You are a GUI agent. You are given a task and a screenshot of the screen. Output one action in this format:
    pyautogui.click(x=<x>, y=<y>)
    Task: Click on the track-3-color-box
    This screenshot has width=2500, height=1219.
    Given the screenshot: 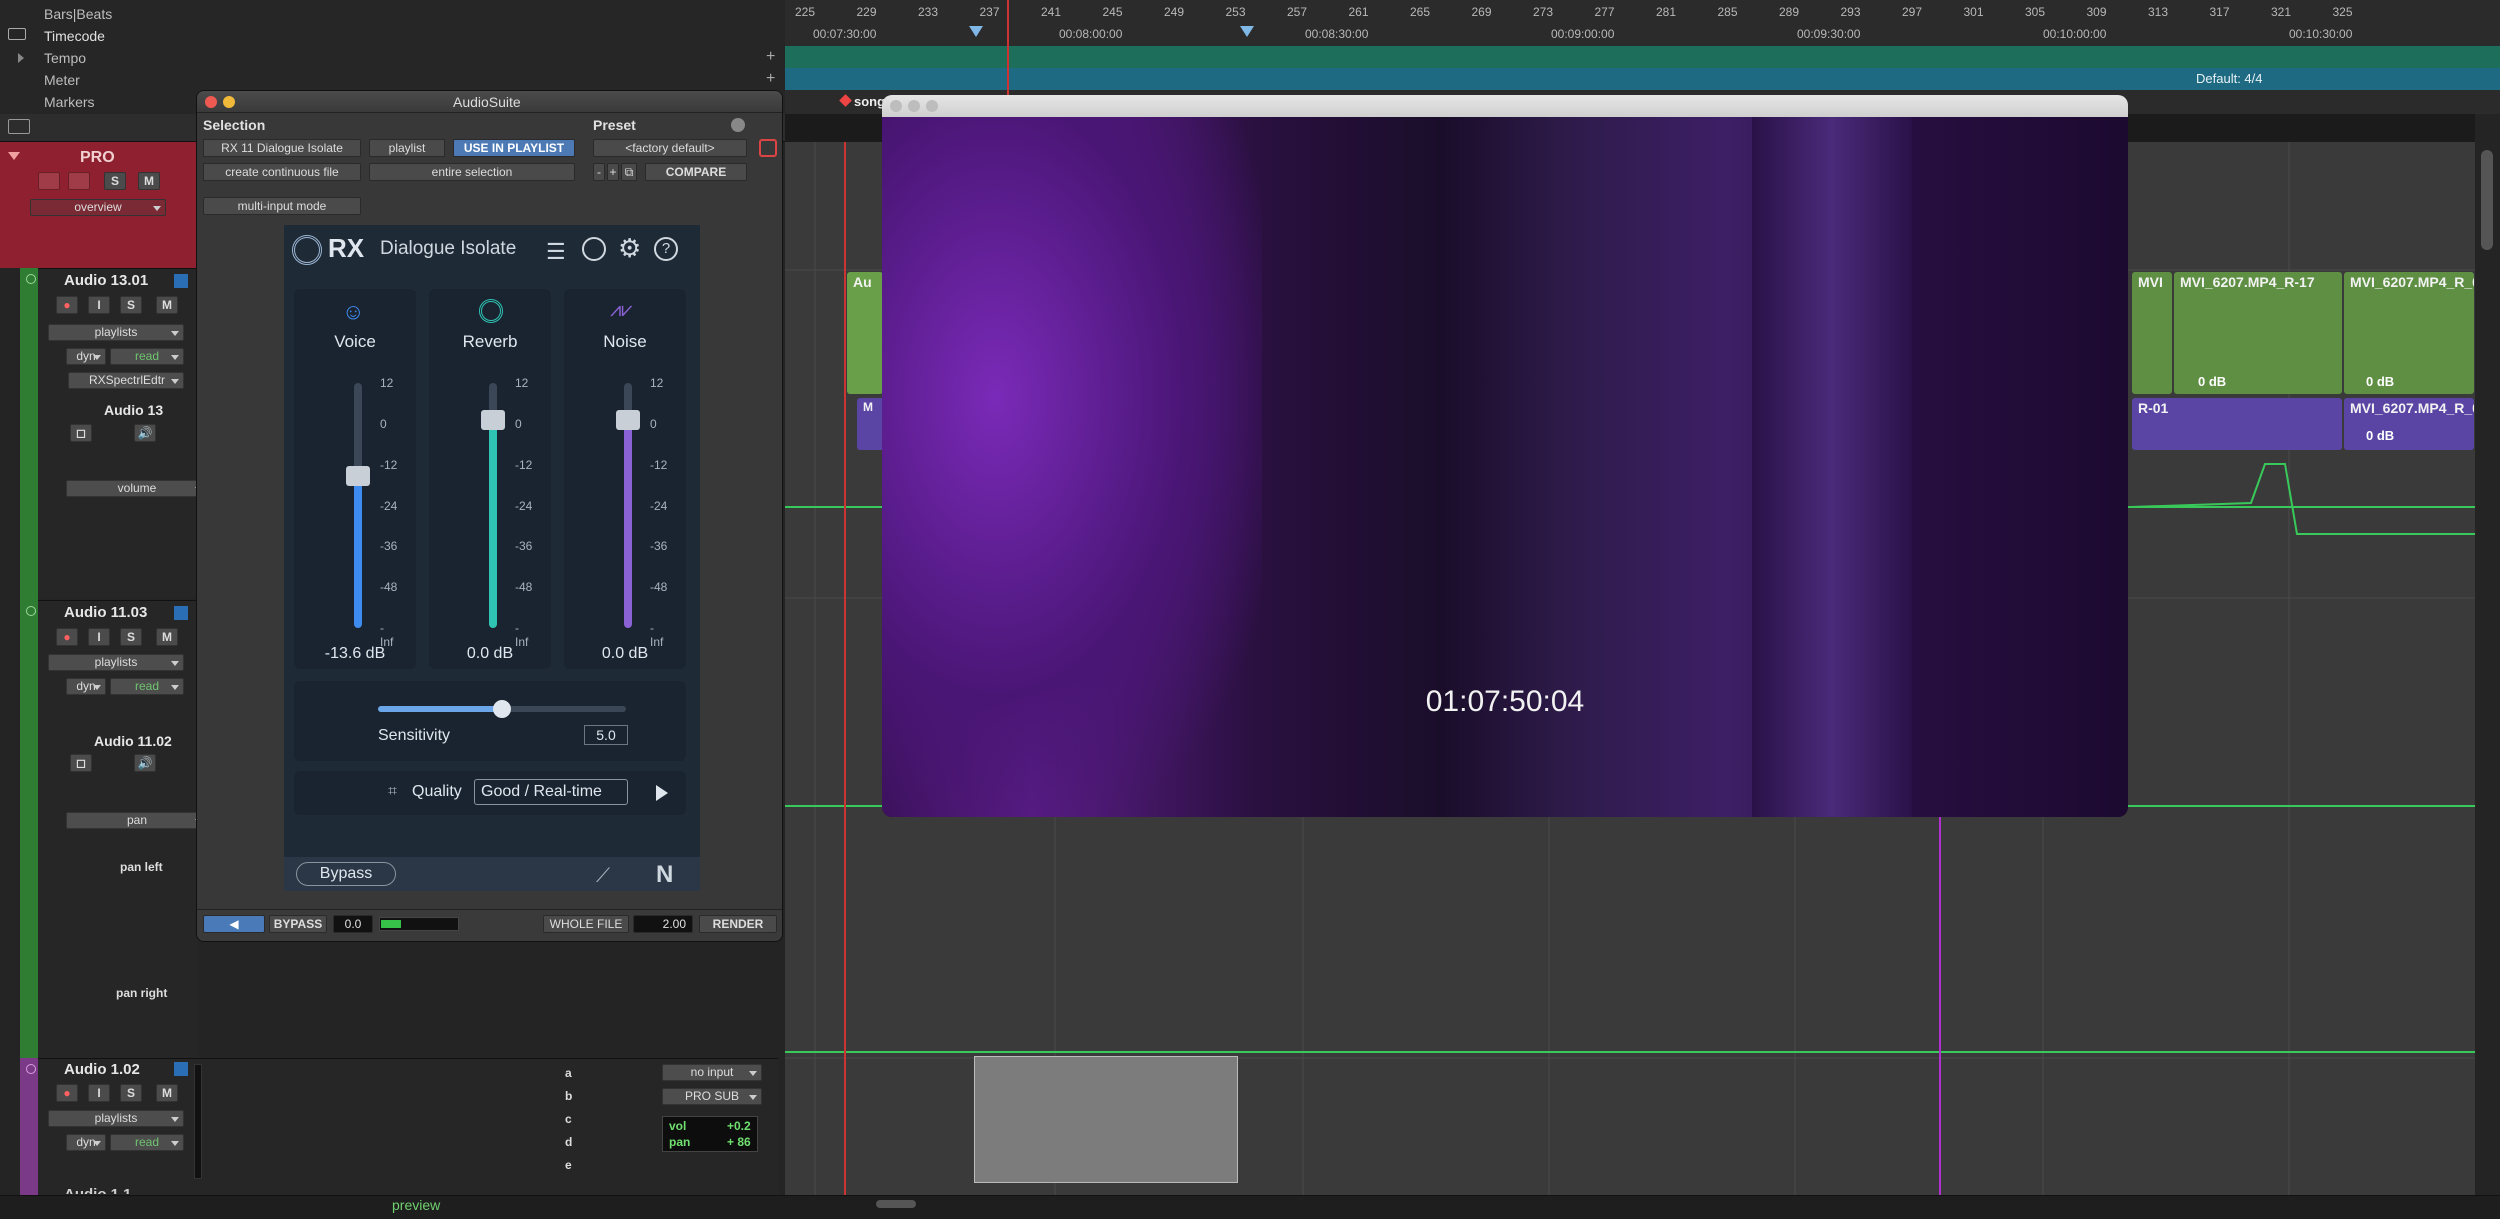 What is the action you would take?
    pyautogui.click(x=181, y=1069)
    